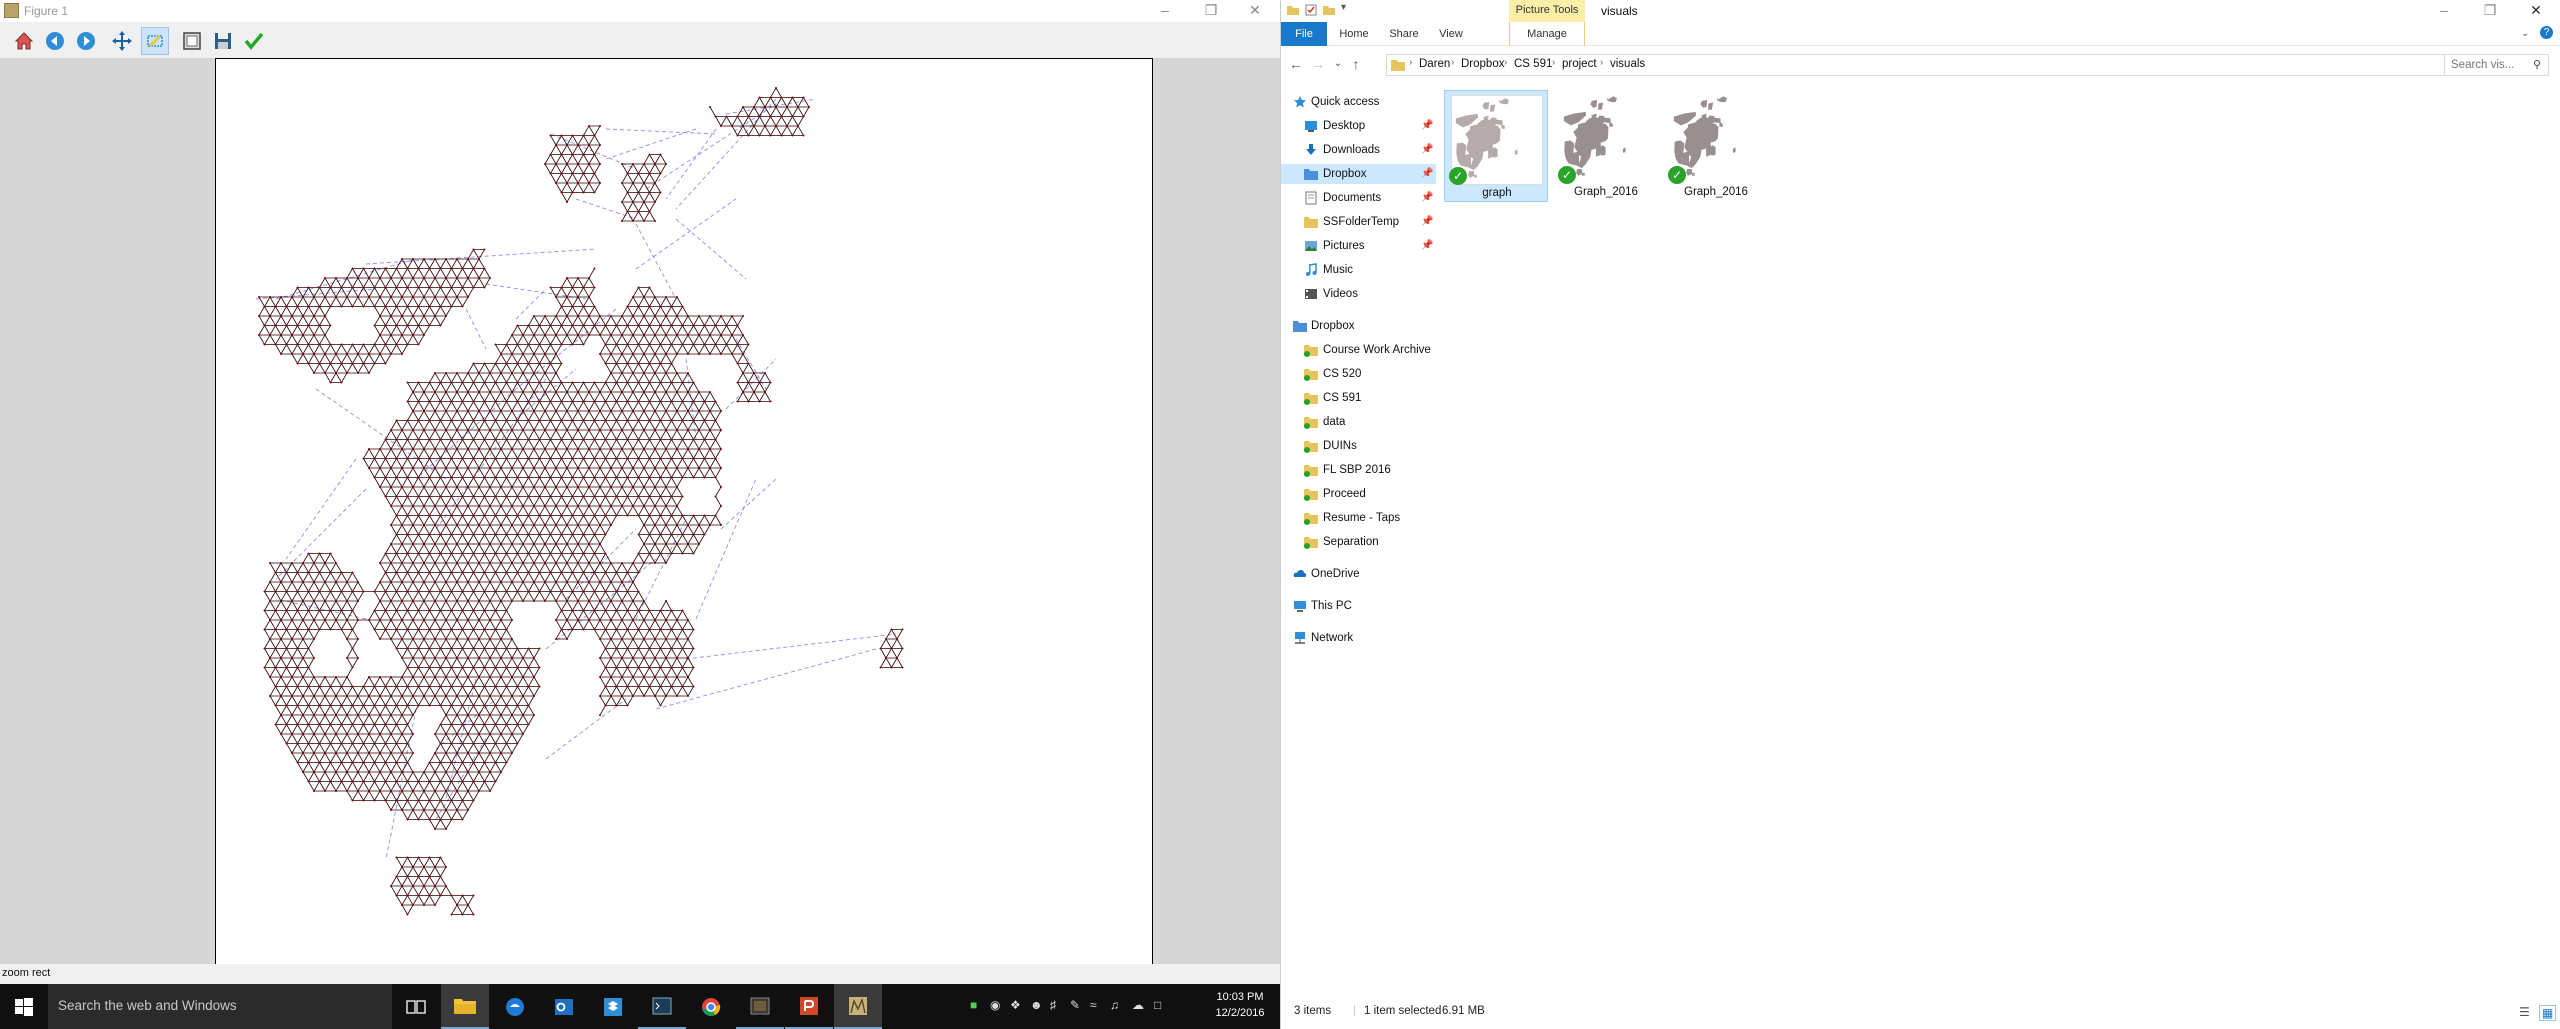 This screenshot has width=2560, height=1029. What do you see at coordinates (1496, 146) in the screenshot?
I see `file-item-graph: ✓ graph` at bounding box center [1496, 146].